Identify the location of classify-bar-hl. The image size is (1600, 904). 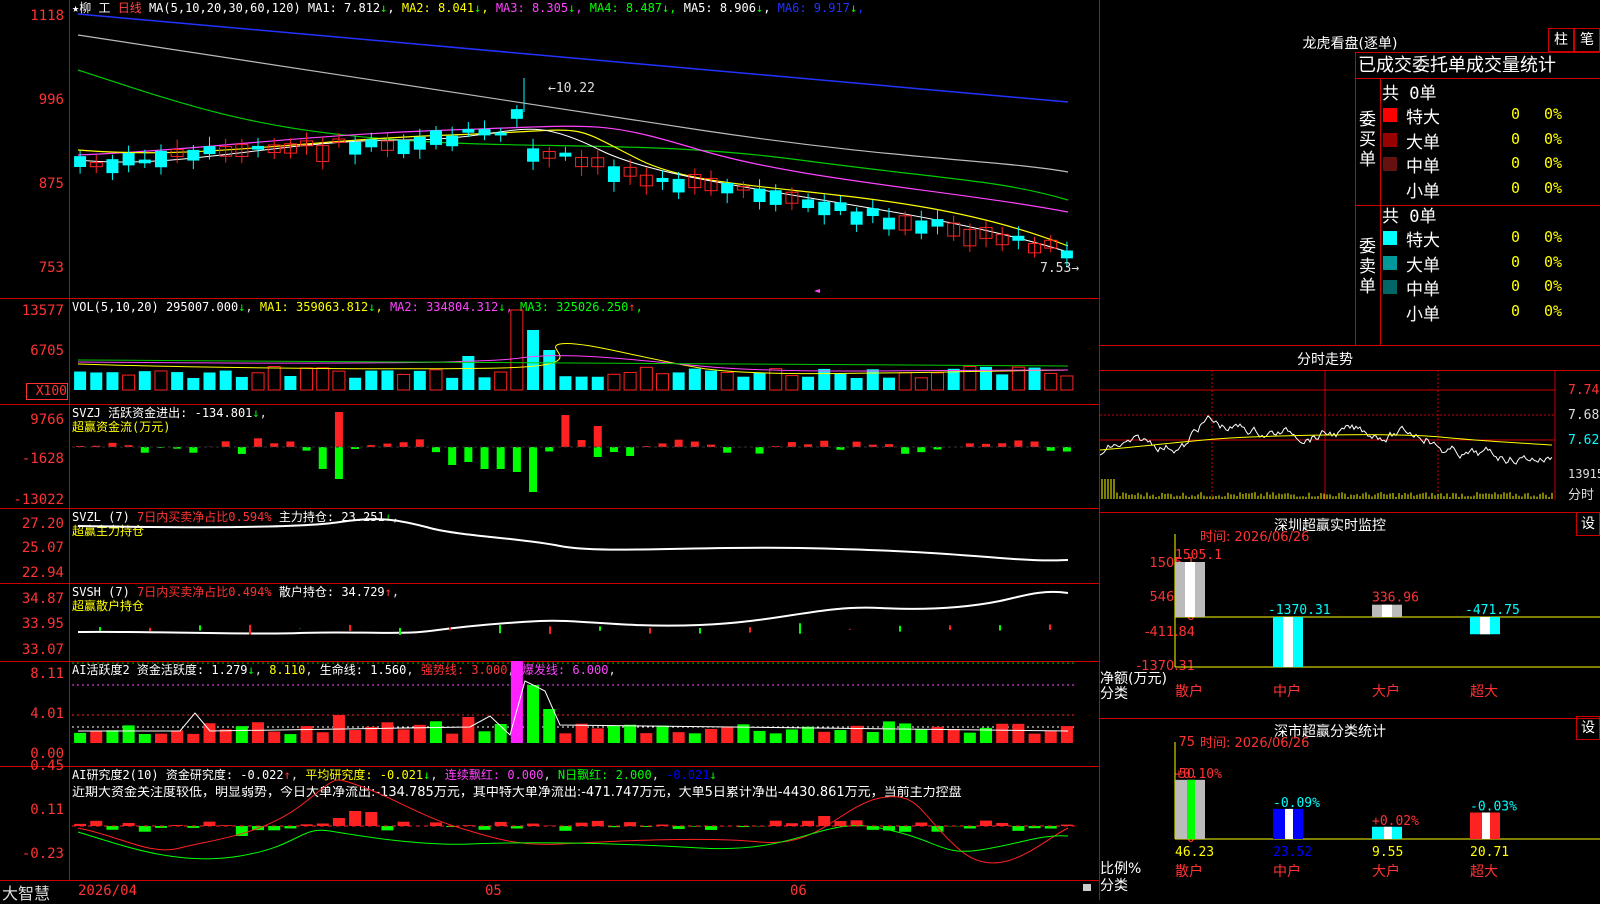
(1191, 809).